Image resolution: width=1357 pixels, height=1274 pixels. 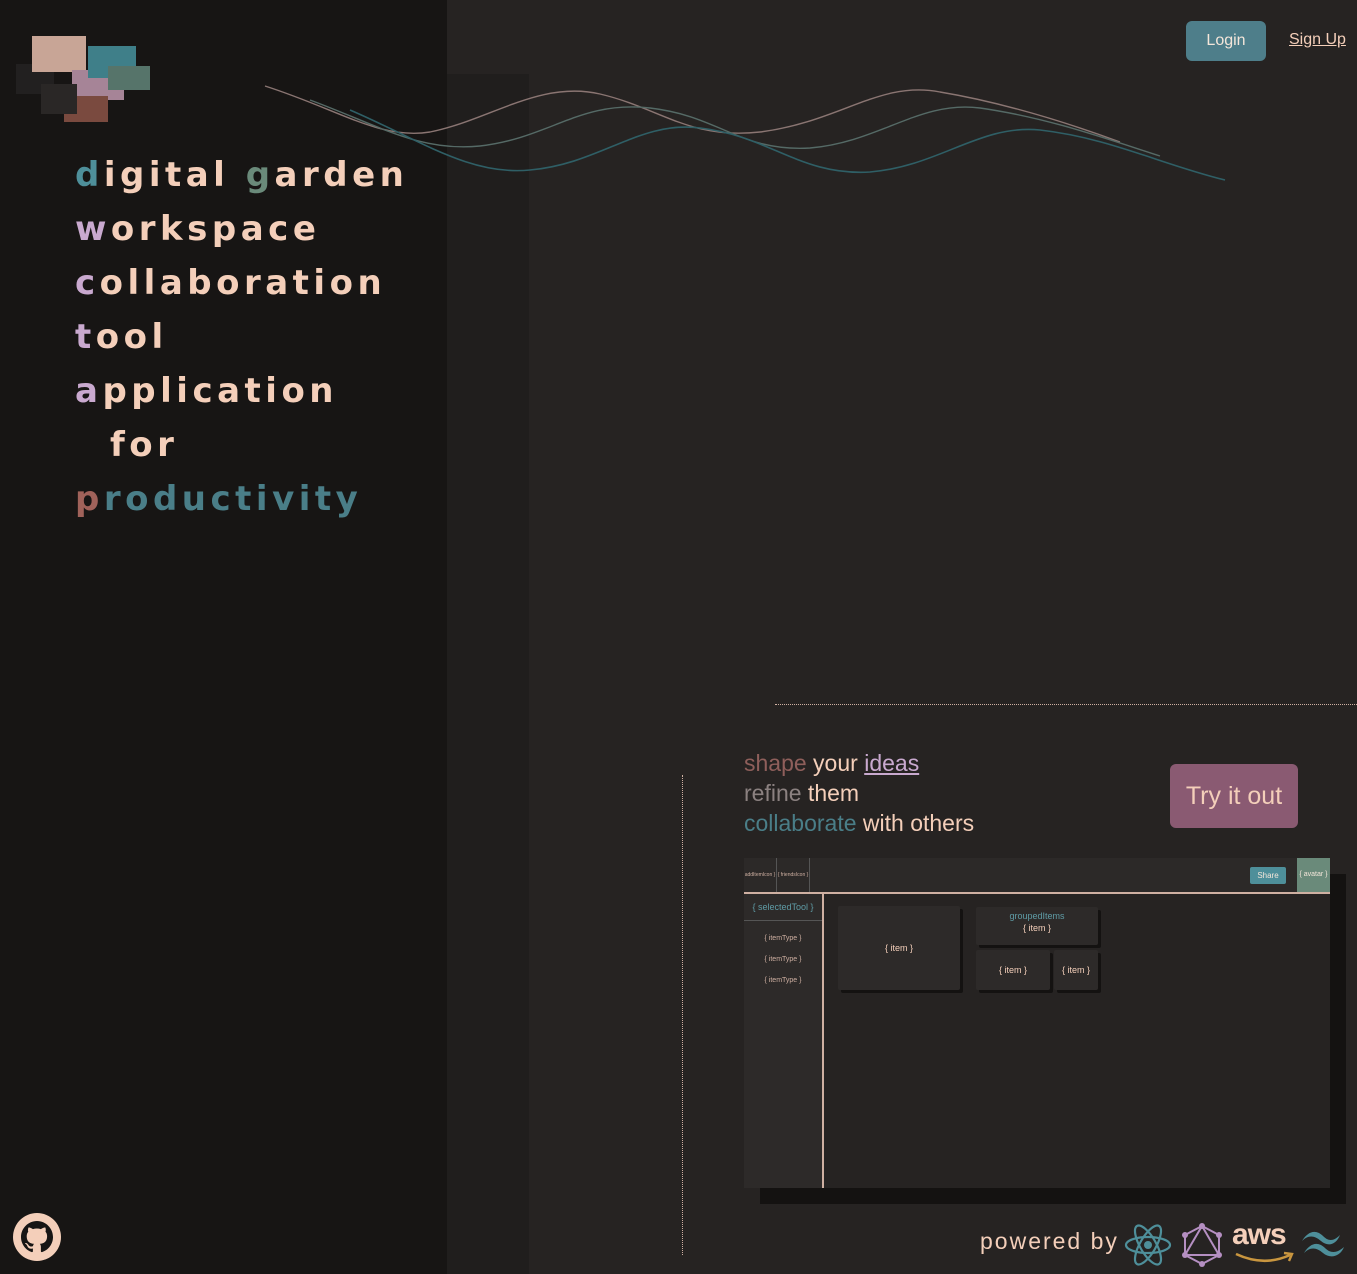 I want to click on tagline-verb: refine, so click(x=773, y=793).